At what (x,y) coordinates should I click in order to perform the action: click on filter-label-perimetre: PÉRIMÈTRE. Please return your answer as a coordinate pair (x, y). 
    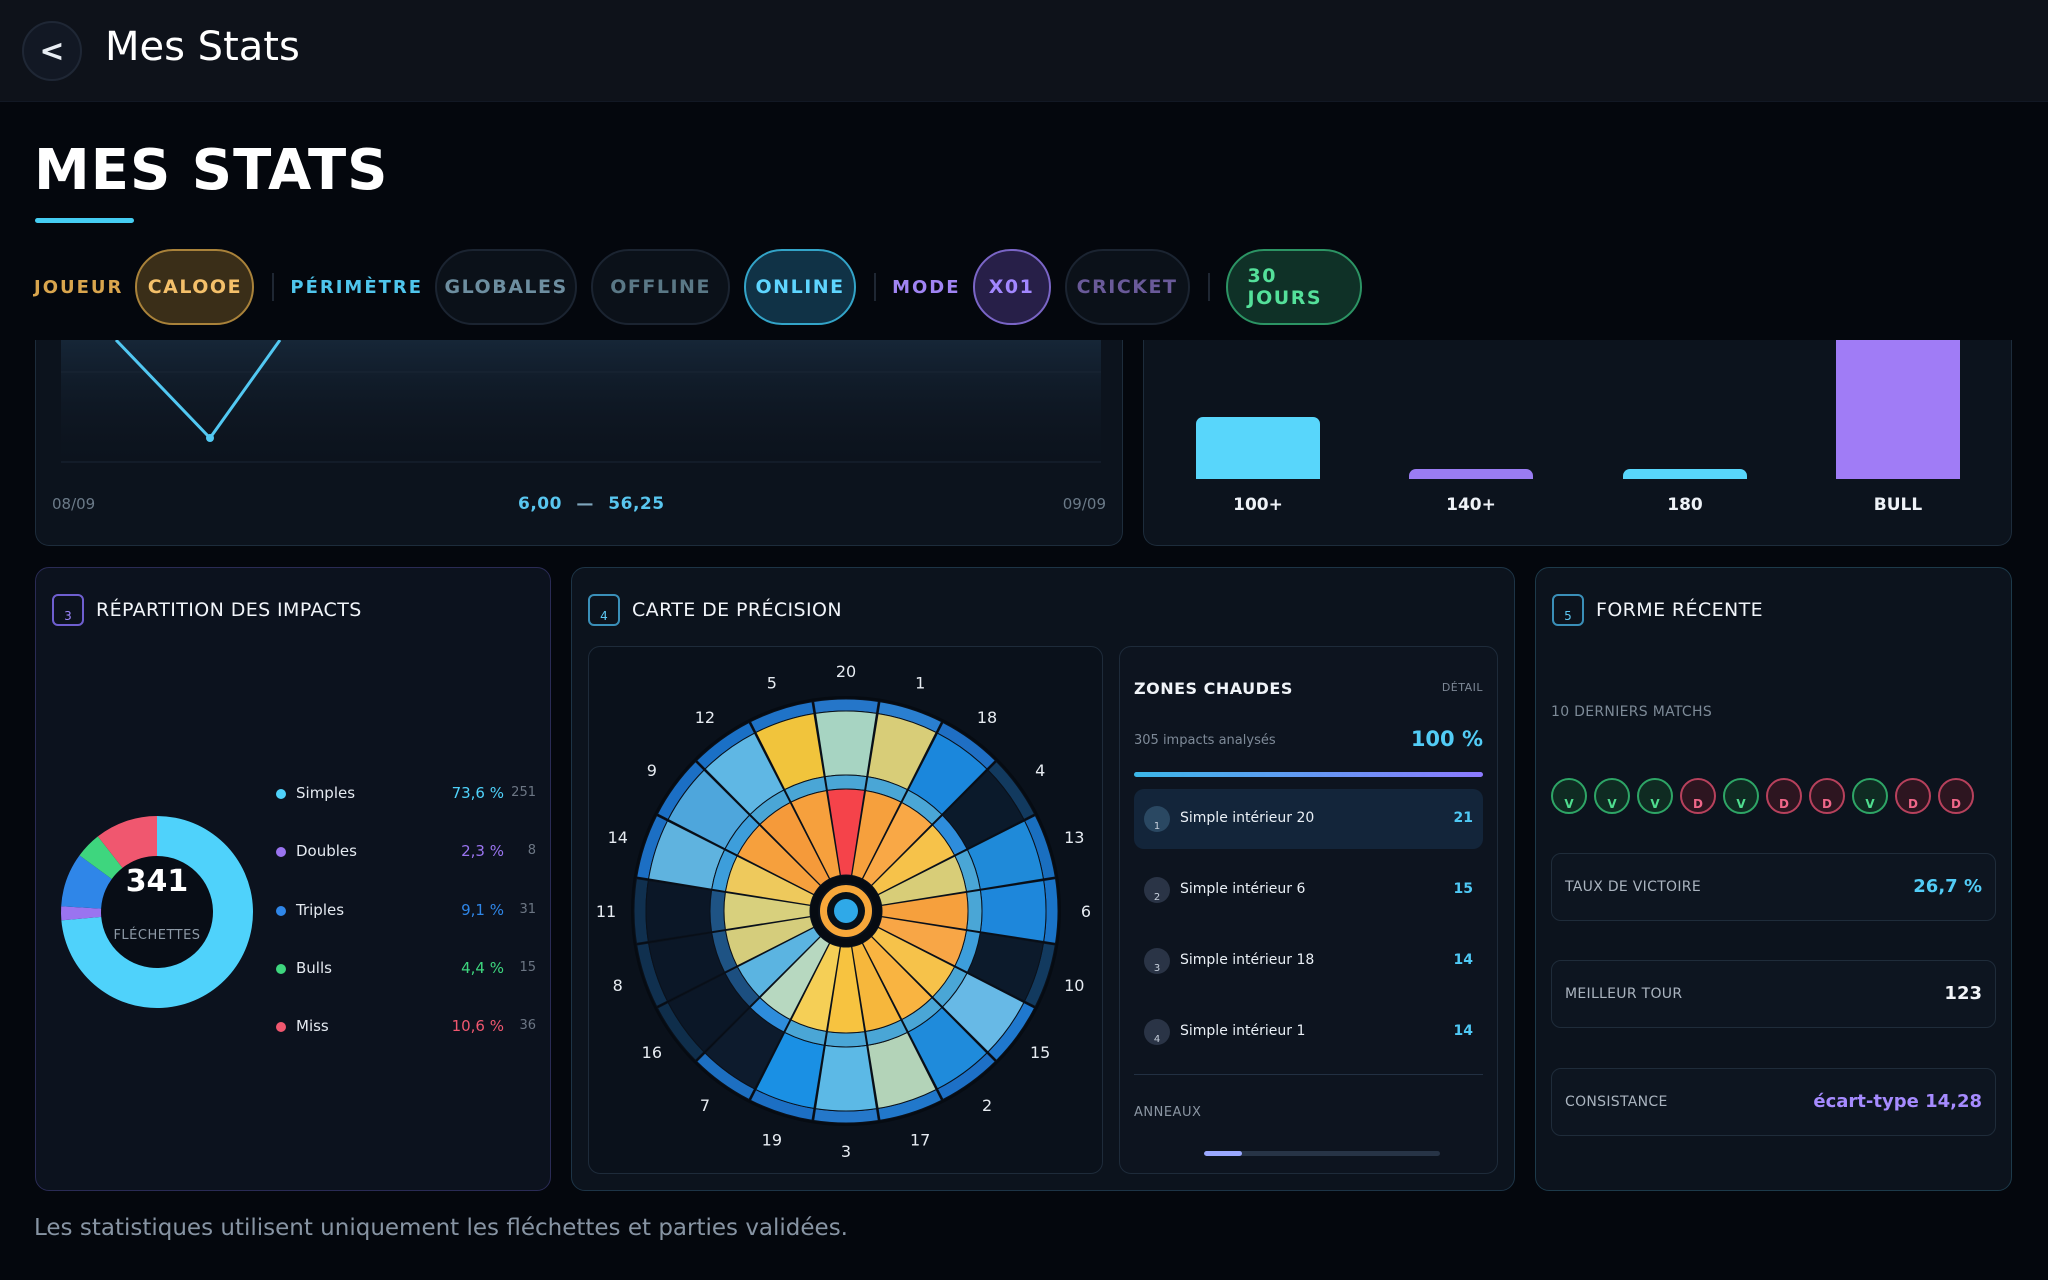
    Looking at the image, I should click on (357, 287).